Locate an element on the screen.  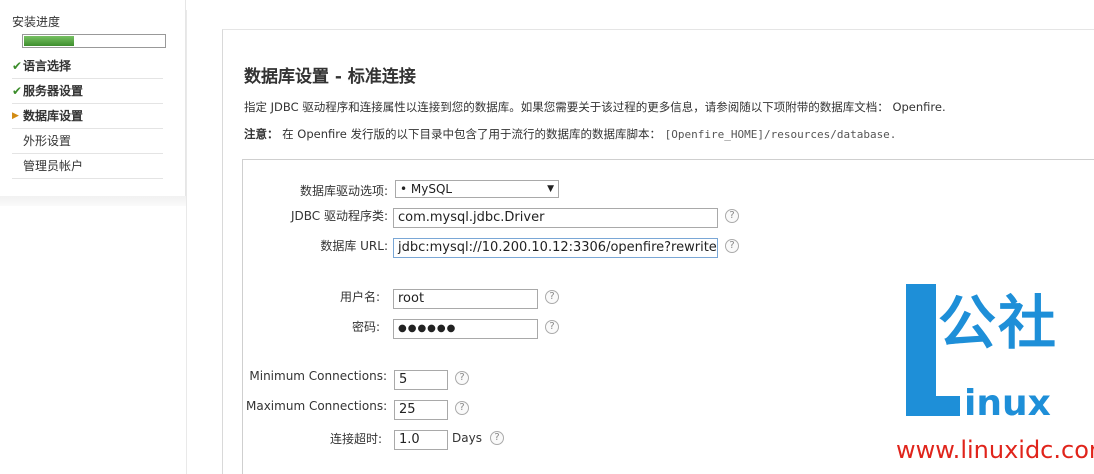
setup-steps-nav: ✔ 语言选择 ✔ 服务器设置 ▶ 数据库设置 外形设置 管理员帐户 is located at coordinates (87, 116).